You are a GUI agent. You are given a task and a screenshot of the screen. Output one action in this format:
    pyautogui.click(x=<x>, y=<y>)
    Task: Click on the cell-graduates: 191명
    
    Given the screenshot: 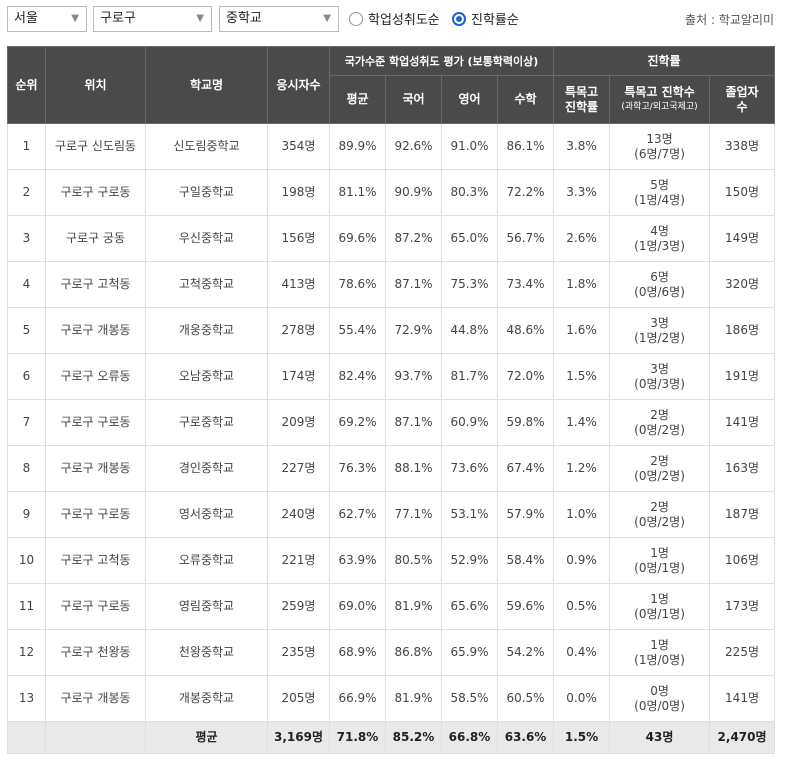 What is the action you would take?
    pyautogui.click(x=742, y=376)
    